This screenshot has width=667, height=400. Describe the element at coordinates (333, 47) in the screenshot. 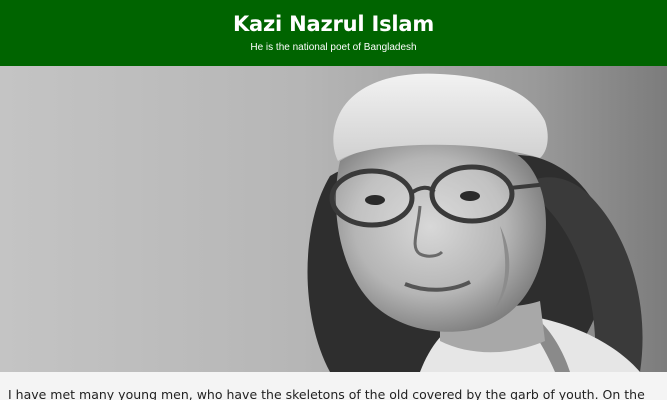

I see `page-subtitle: He is the national poet of Bangladesh` at that location.